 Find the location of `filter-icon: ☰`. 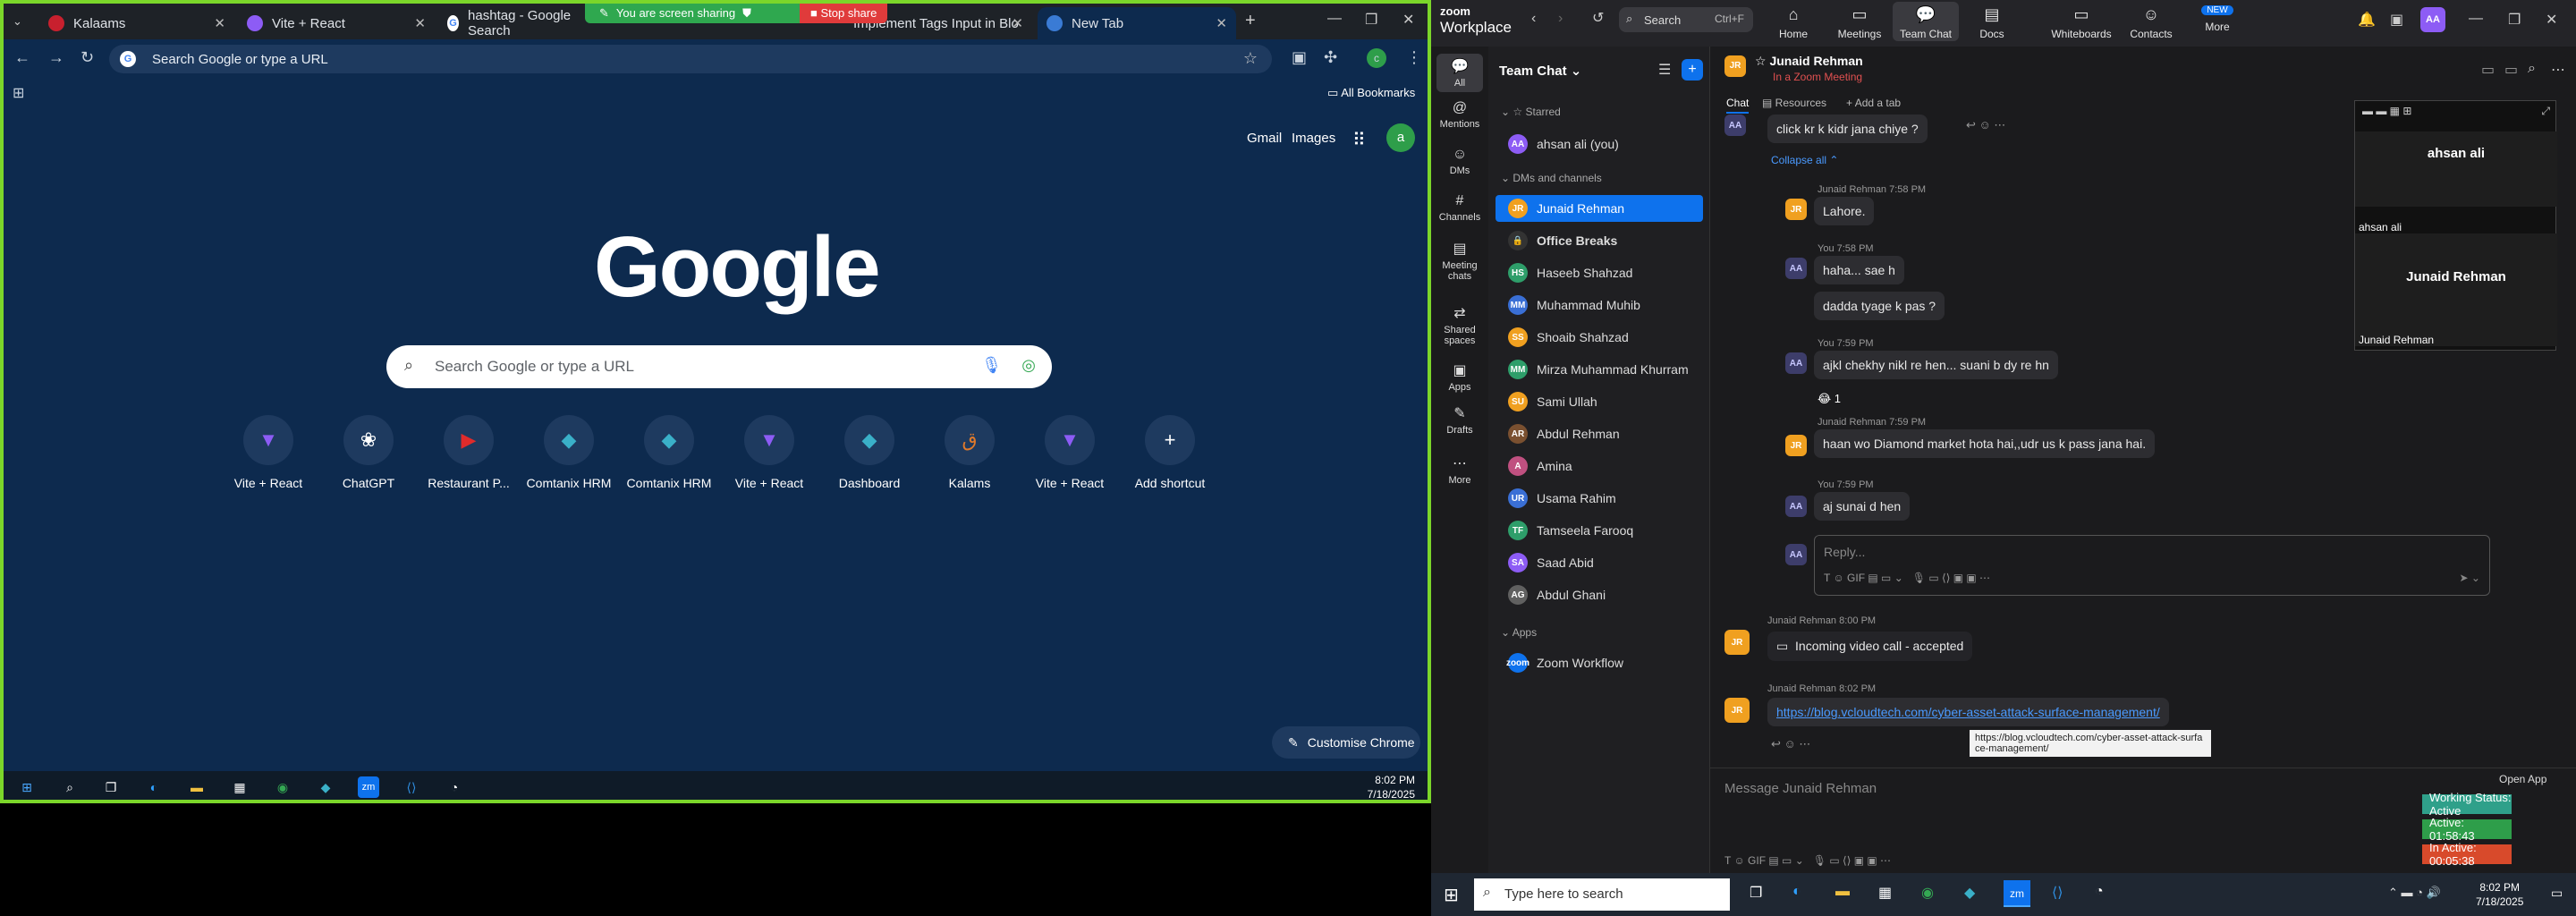

filter-icon: ☰ is located at coordinates (1664, 70).